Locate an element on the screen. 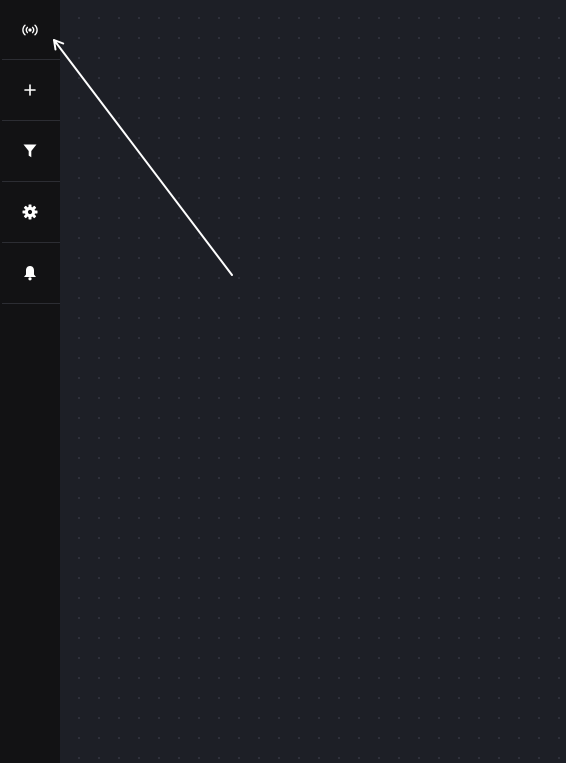 This screenshot has height=763, width=566. bell-icon is located at coordinates (30, 273).